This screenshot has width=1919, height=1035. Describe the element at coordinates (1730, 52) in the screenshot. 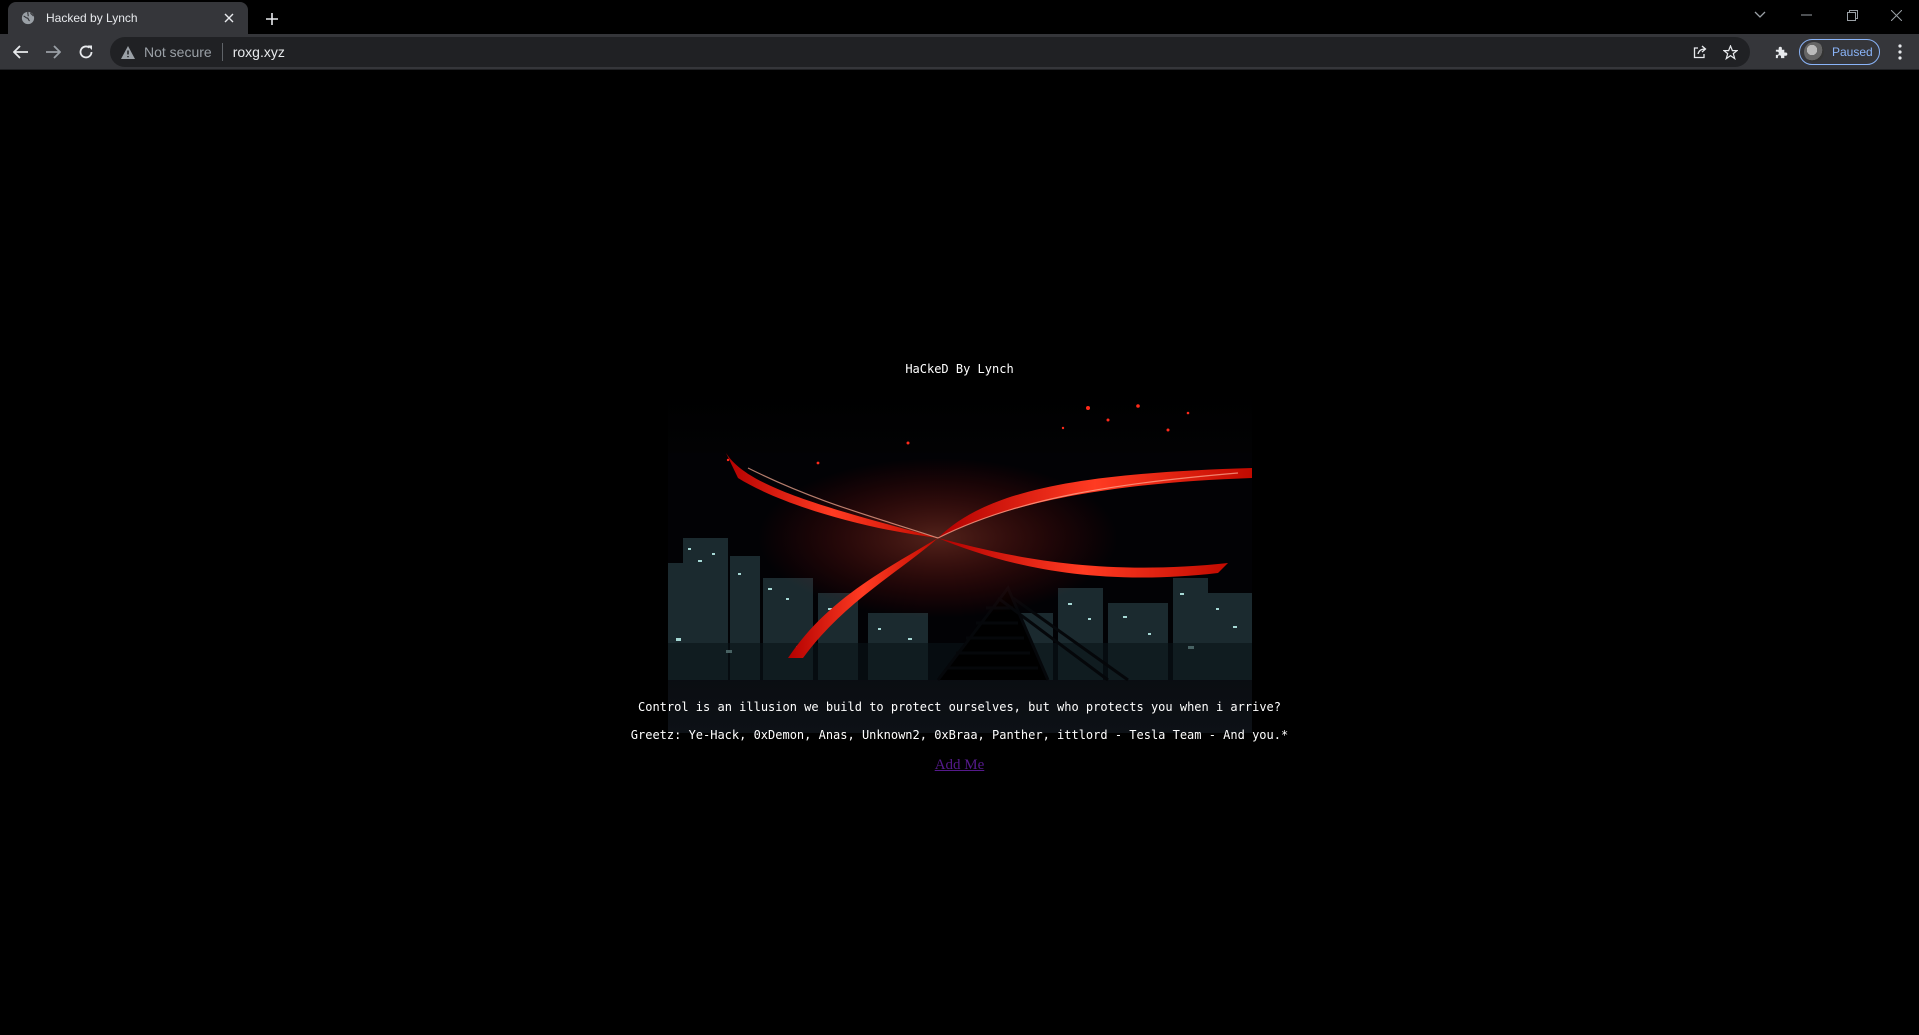

I see `bookmark-star-icon` at that location.